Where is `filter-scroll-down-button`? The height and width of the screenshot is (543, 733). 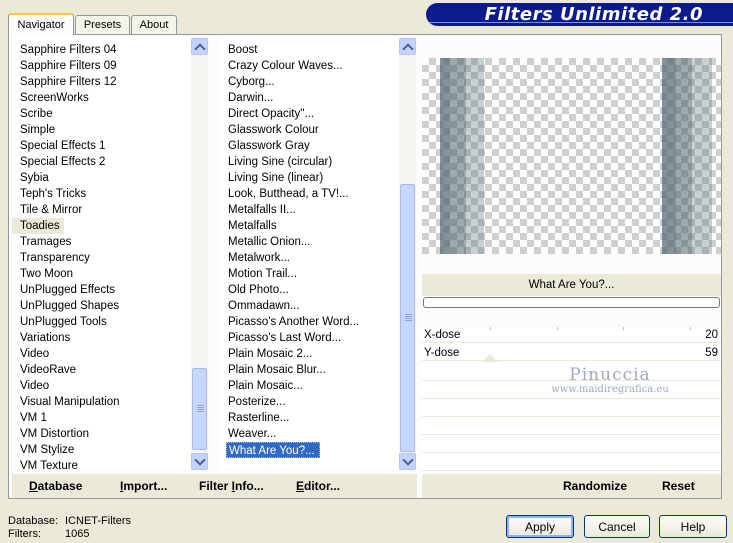
filter-scroll-down-button is located at coordinates (407, 461).